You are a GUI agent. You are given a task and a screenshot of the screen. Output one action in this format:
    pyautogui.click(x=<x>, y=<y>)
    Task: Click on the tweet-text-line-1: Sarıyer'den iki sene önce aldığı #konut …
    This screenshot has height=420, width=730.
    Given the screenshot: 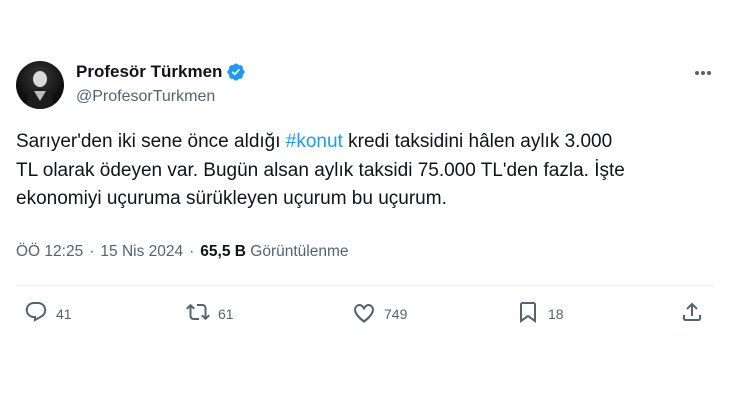 What is the action you would take?
    pyautogui.click(x=361, y=142)
    